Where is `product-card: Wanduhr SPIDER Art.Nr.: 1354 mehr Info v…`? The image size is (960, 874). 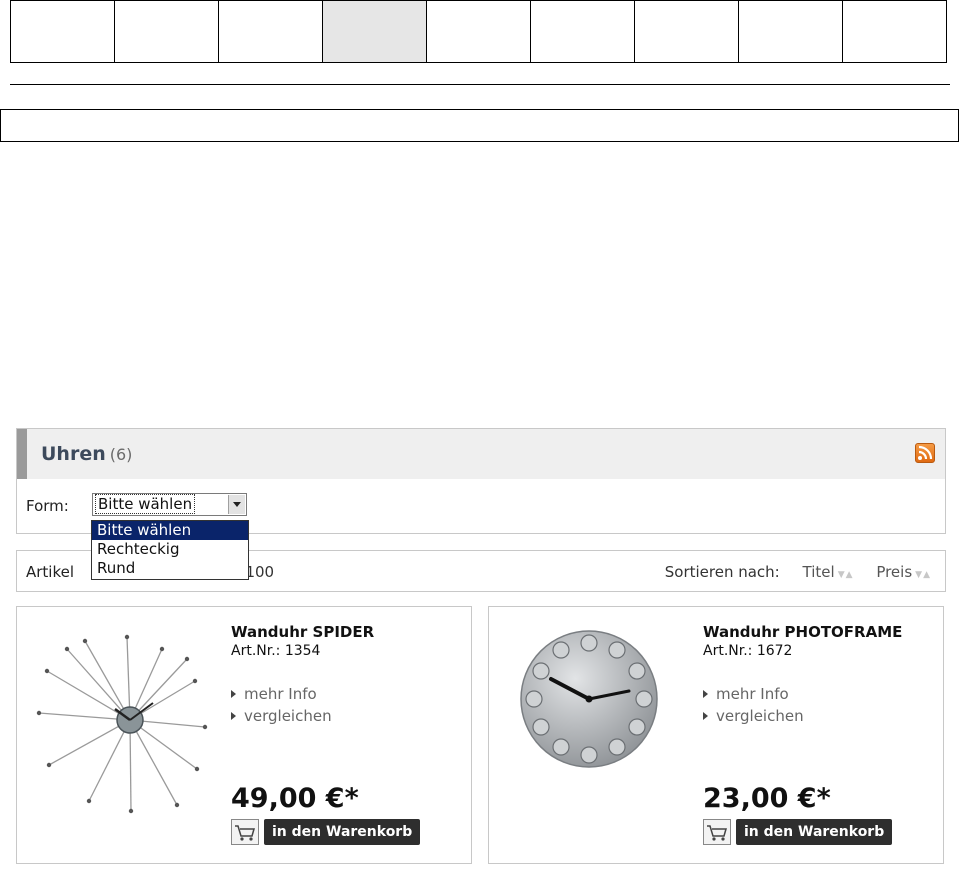
product-card: Wanduhr SPIDER Art.Nr.: 1354 mehr Info v… is located at coordinates (244, 735).